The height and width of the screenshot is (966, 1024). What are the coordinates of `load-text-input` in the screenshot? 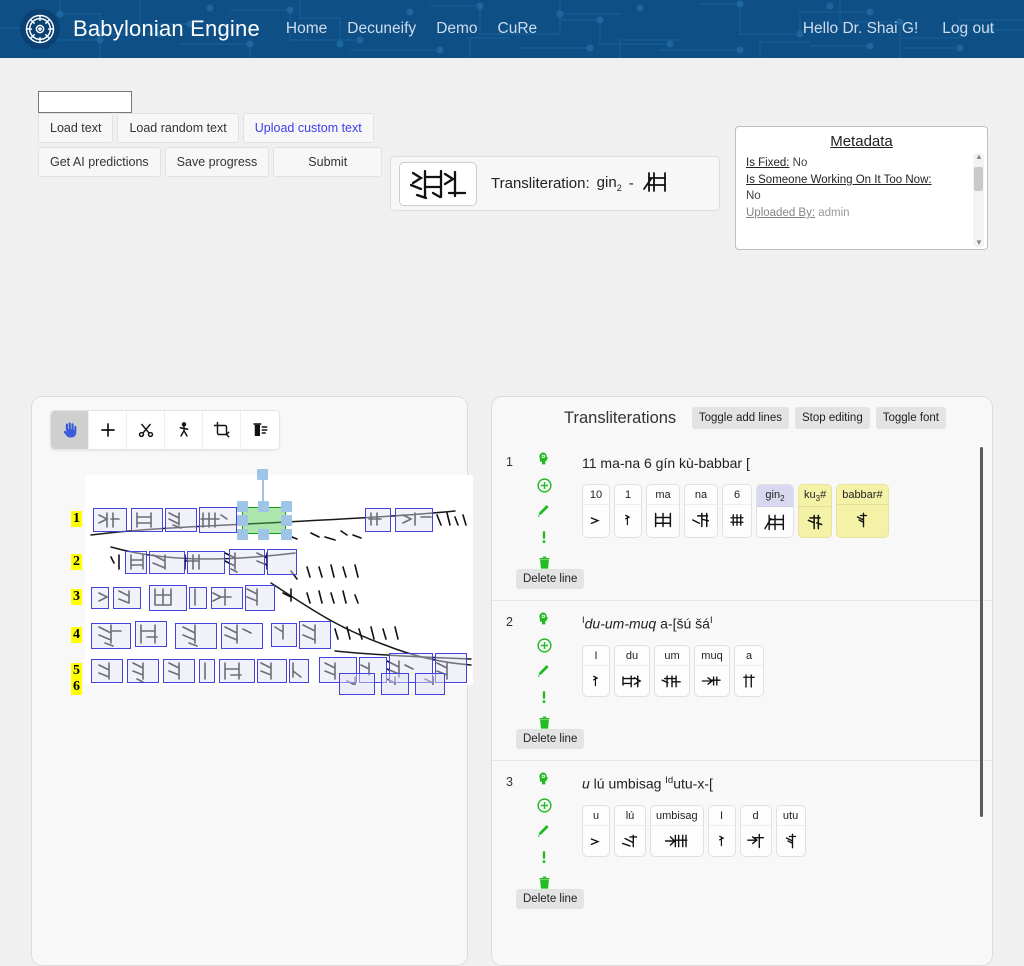 It's located at (85, 102).